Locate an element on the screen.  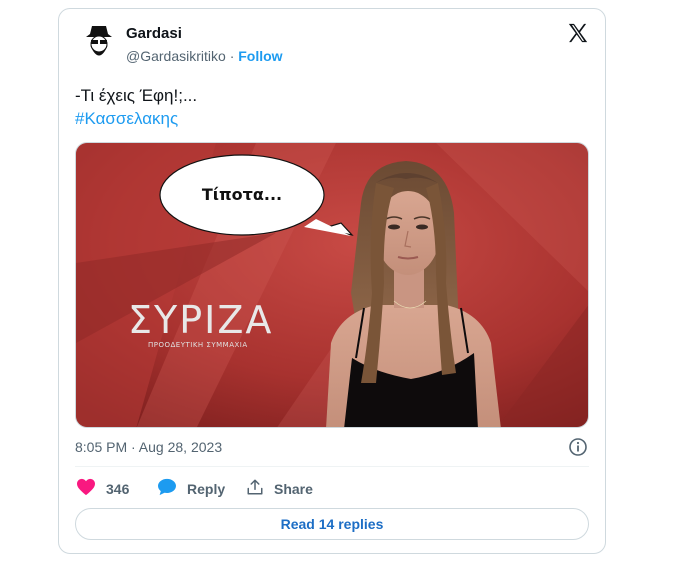
author-handle: @Gardasikritiko is located at coordinates (176, 56).